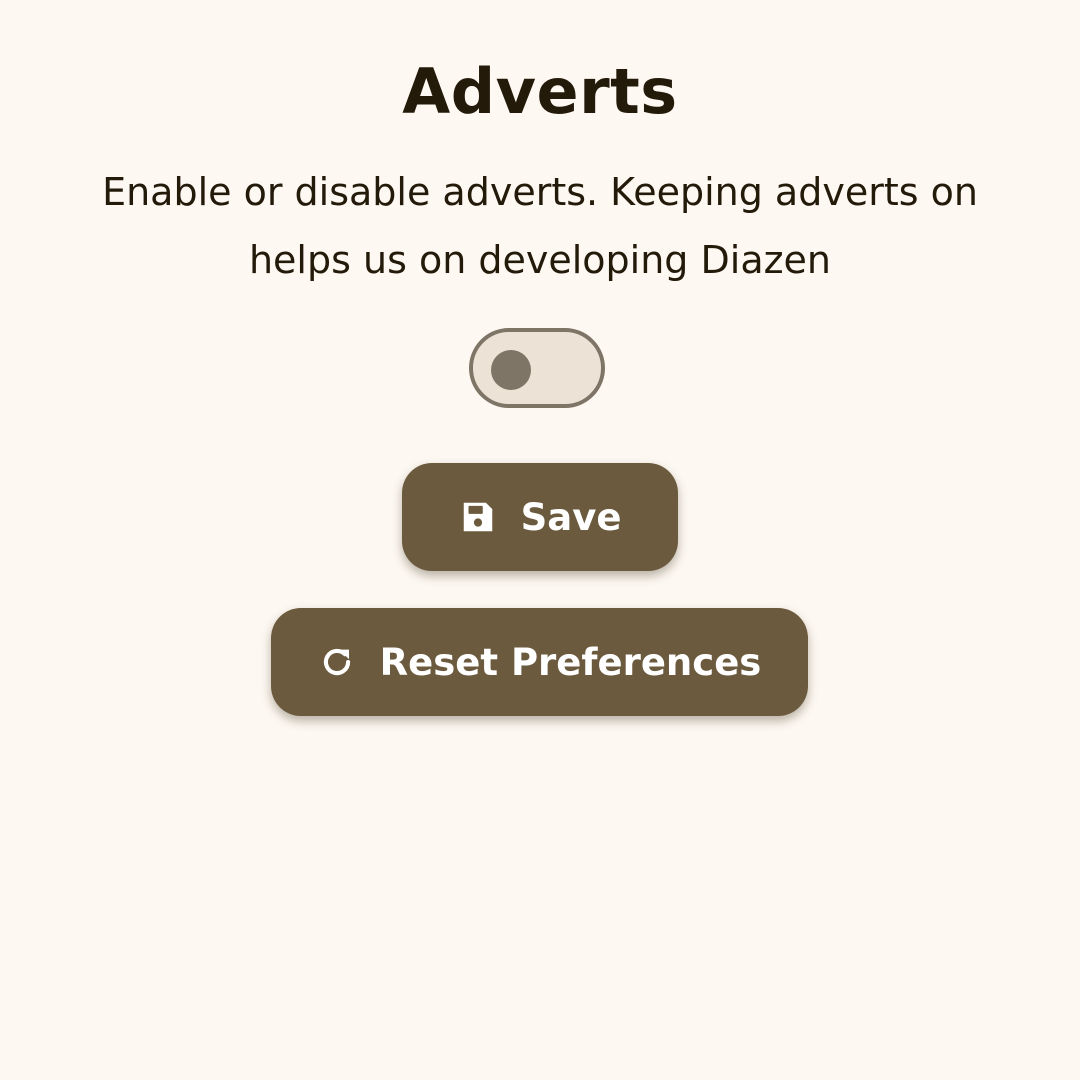  Describe the element at coordinates (478, 517) in the screenshot. I see `floppy-disk-icon` at that location.